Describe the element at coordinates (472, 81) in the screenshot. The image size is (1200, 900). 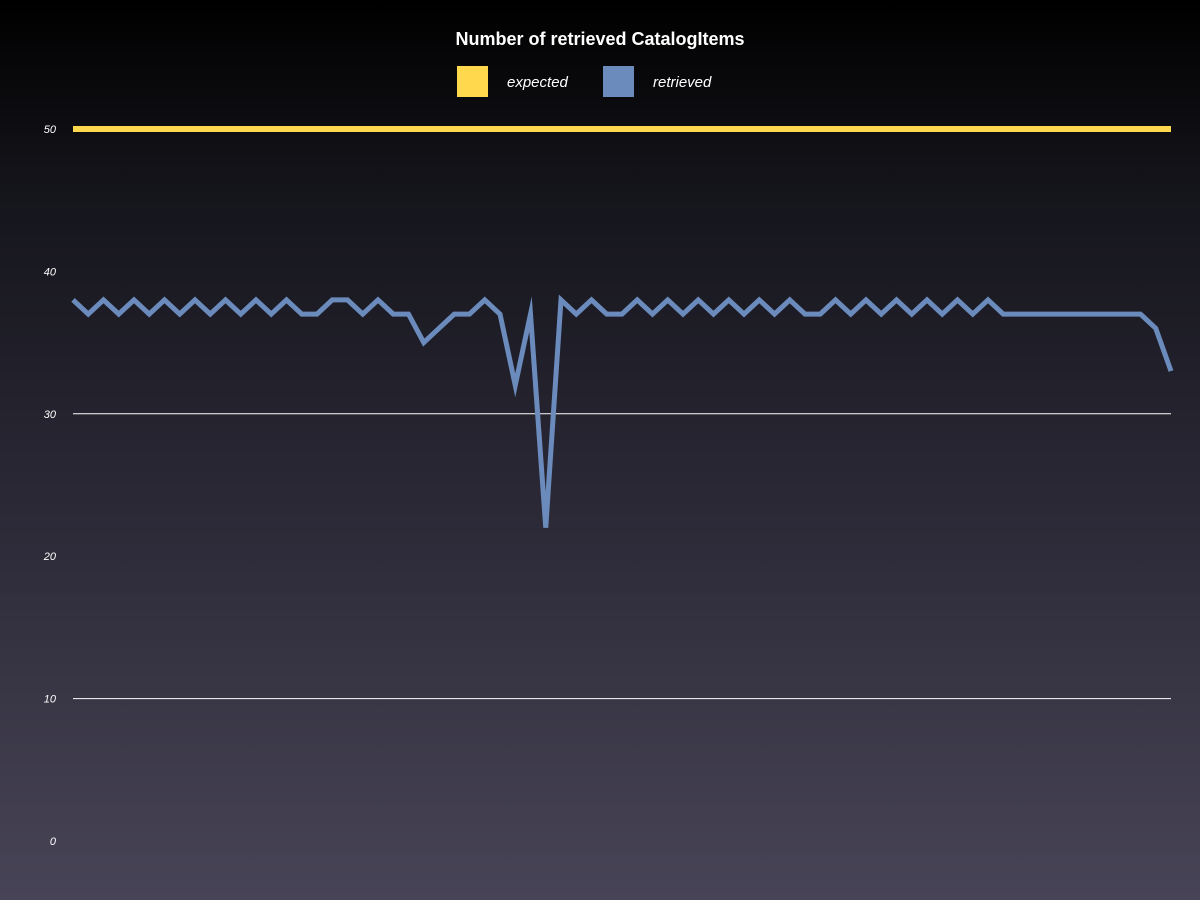
I see `legend-swatch-expected` at that location.